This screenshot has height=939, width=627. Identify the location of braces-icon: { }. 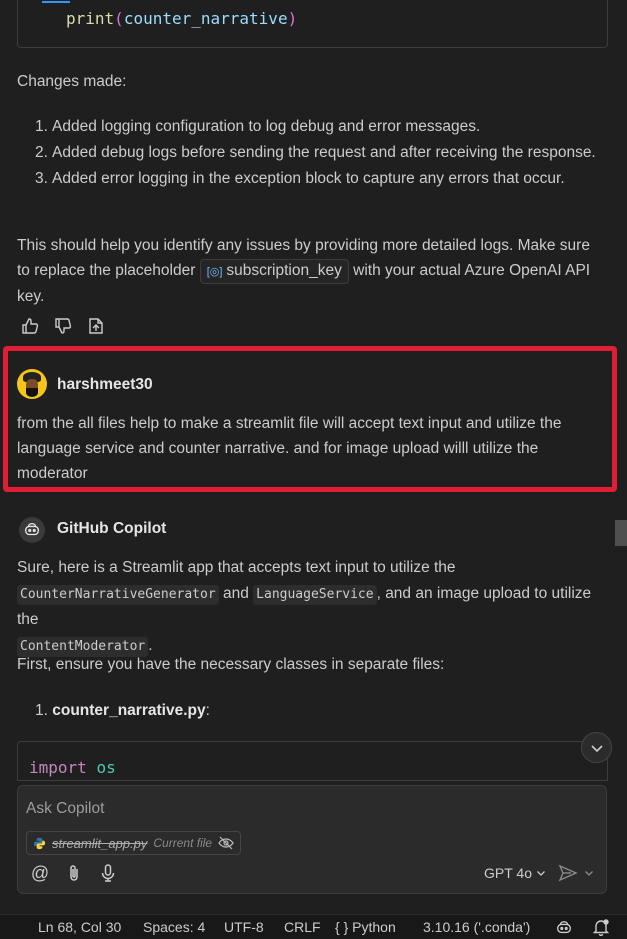
(342, 927).